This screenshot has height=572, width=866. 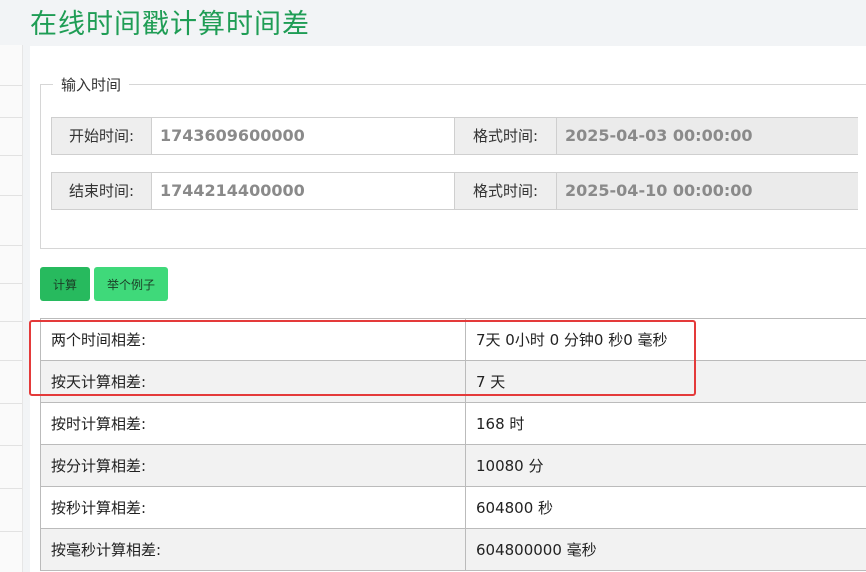 I want to click on fieldset-legend: 输入时间, so click(x=91, y=85).